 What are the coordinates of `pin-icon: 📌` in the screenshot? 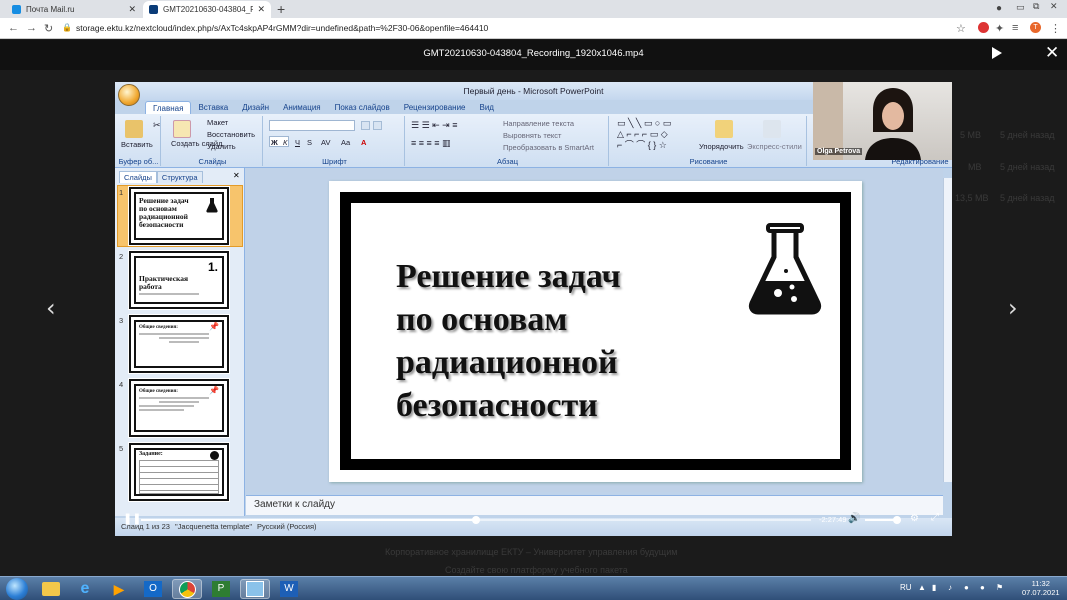 It's located at (214, 390).